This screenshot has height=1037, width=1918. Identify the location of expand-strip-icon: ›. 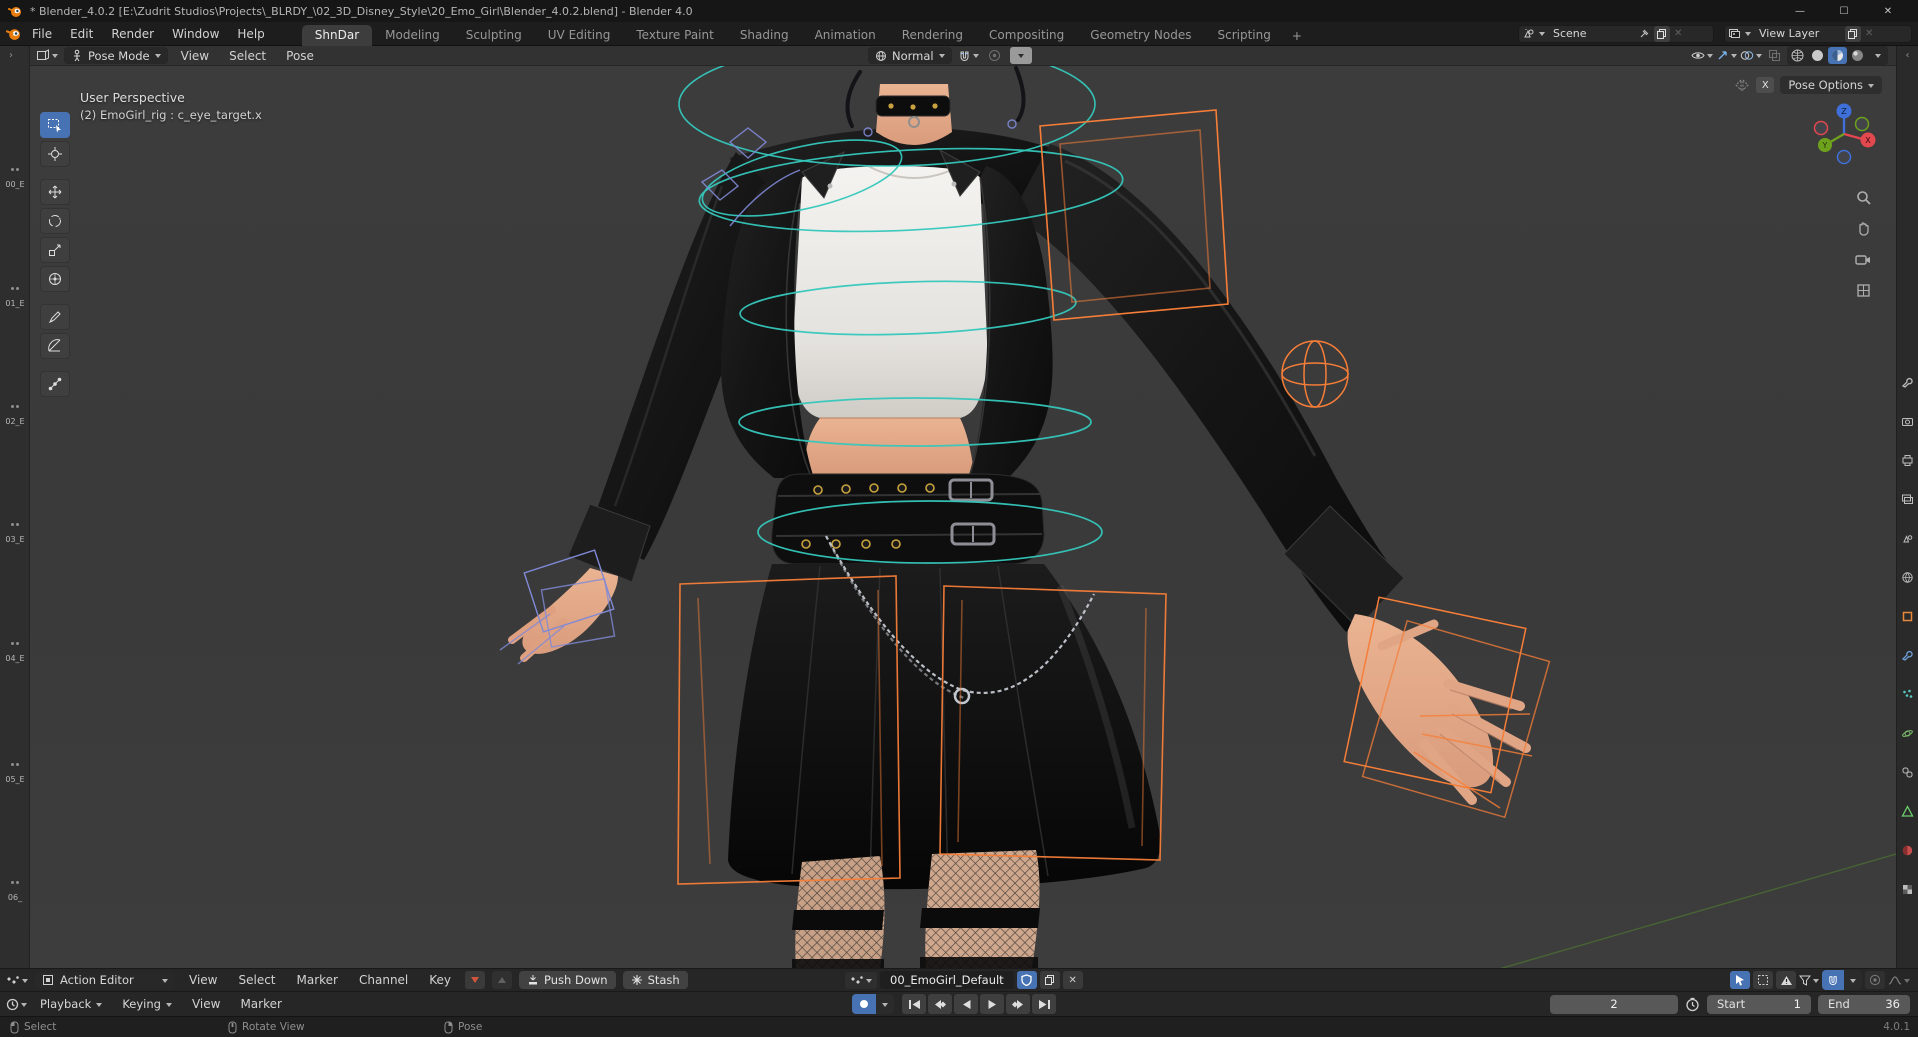
(11, 55).